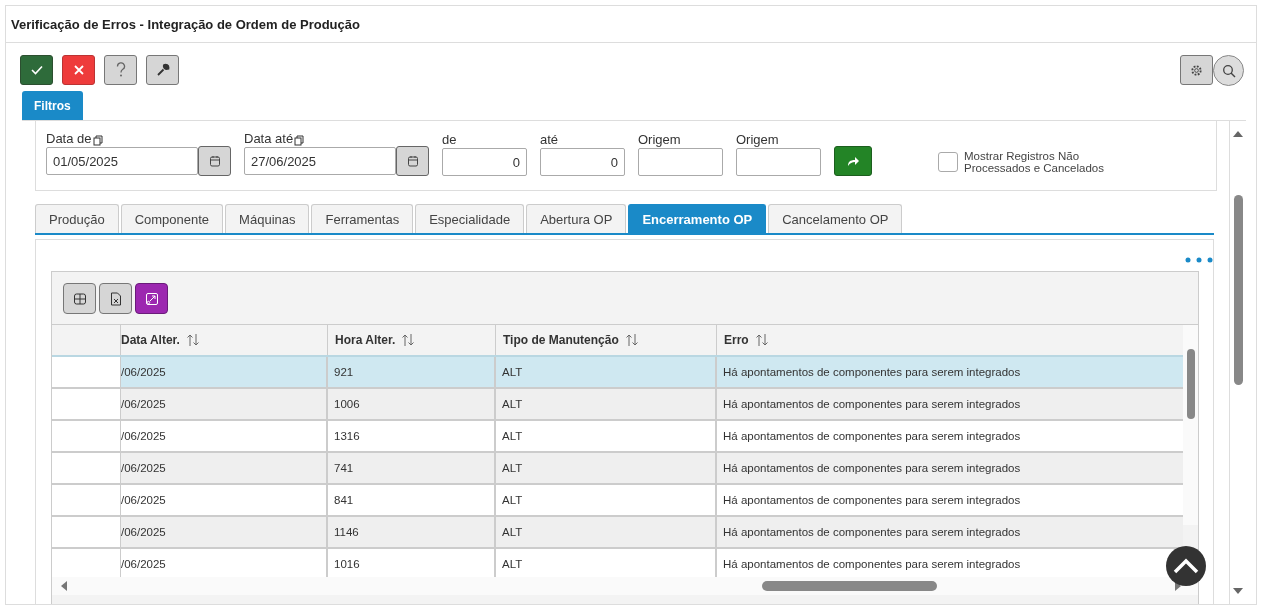 The width and height of the screenshot is (1264, 614). I want to click on tab: Componente, so click(172, 218).